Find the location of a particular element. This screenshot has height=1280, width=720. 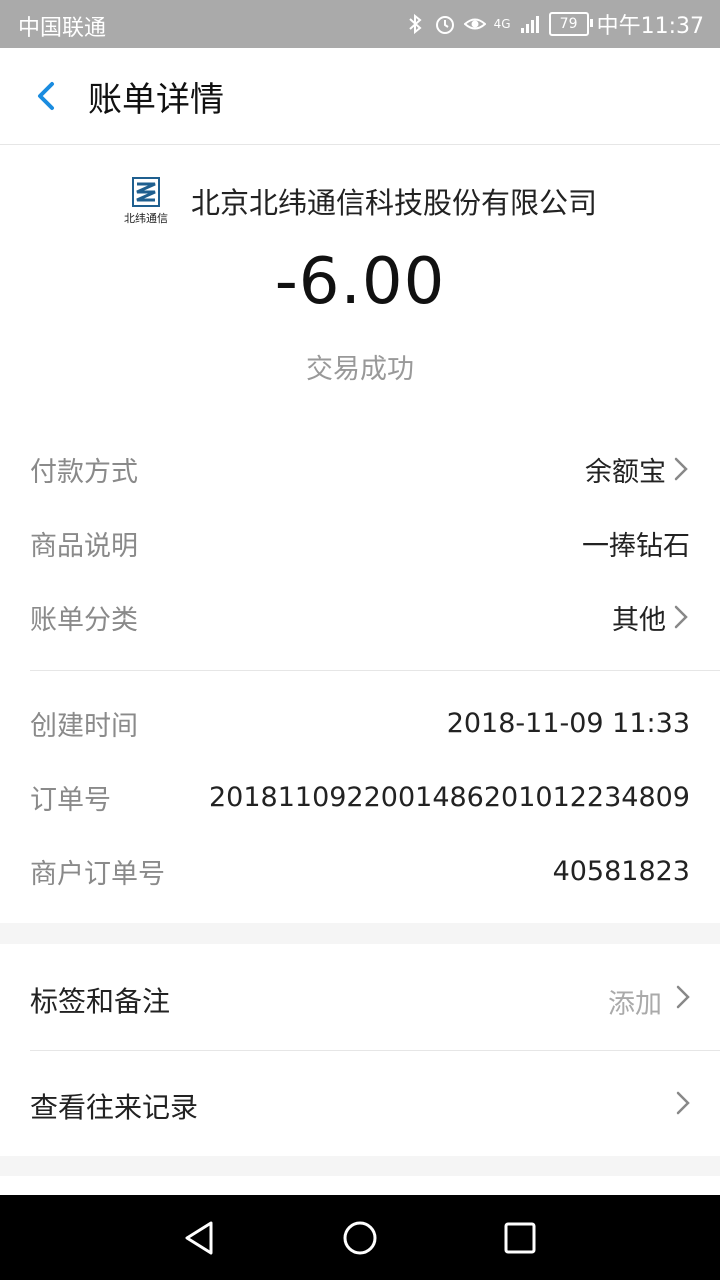

battery-level: 79 is located at coordinates (568, 24).